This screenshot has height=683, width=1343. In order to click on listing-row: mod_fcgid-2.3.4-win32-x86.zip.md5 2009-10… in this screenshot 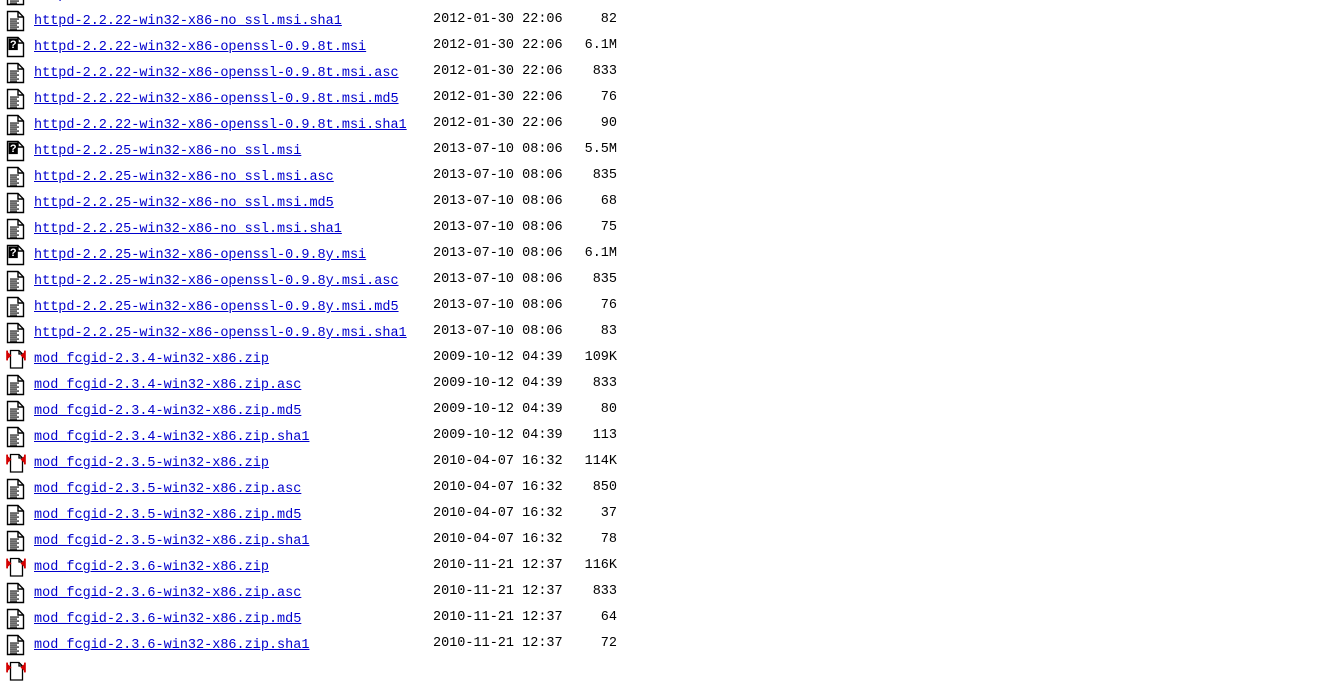, I will do `click(671, 410)`.